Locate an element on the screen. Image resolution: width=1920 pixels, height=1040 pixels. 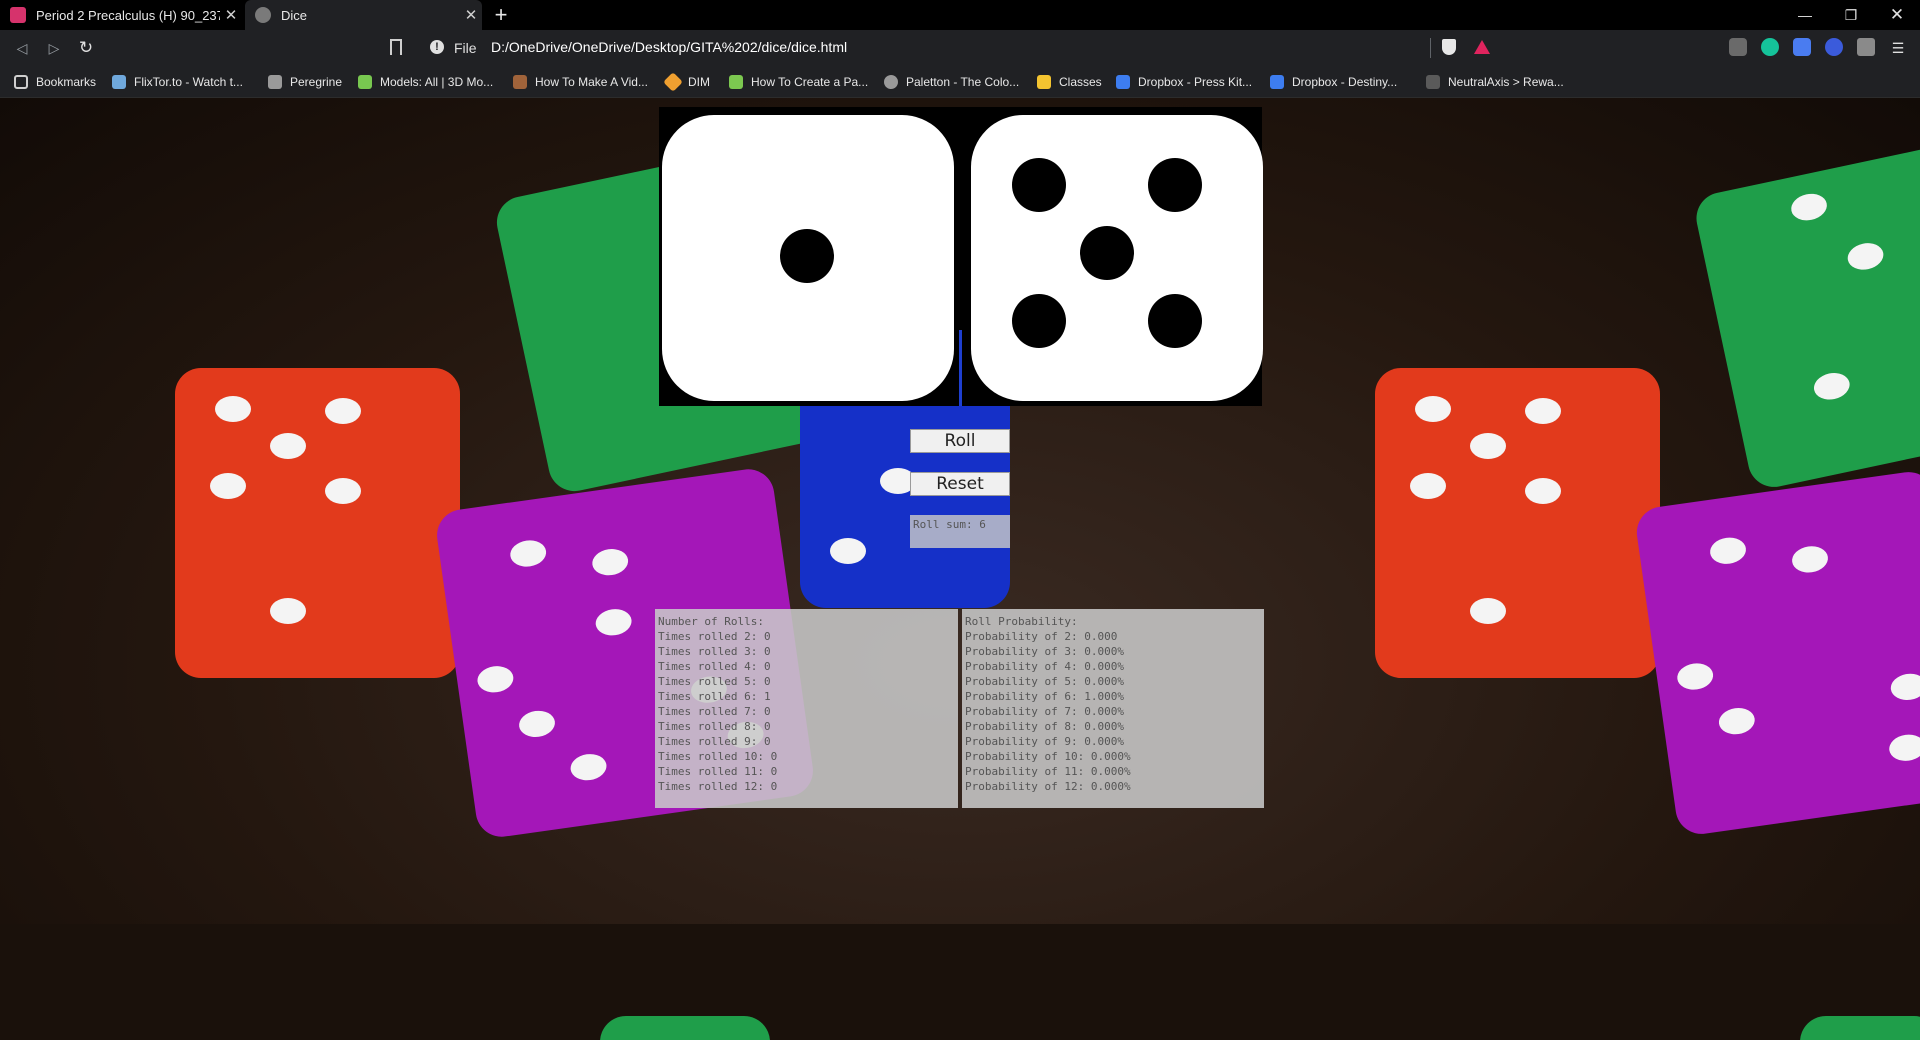
roll-count-line: Times rolled 2: 0 is located at coordinates (714, 636).